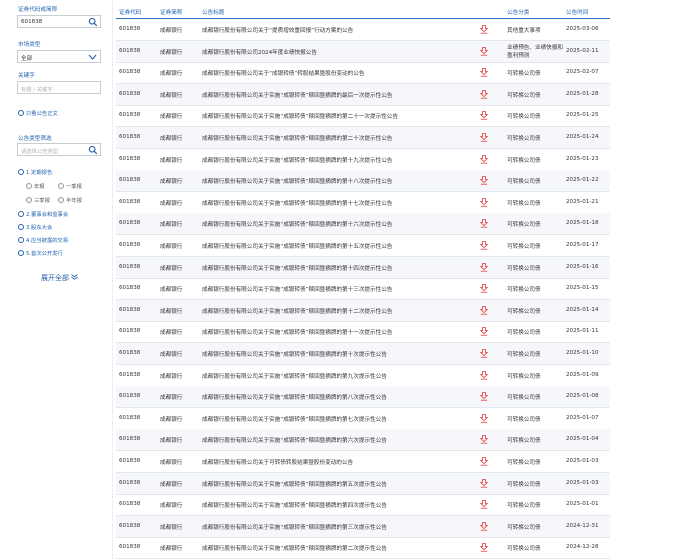 This screenshot has width=692, height=559. I want to click on announcement-title-link: 成都银行股份有限公司关于“提质增效重回报”行动方案的公告, so click(338, 30).